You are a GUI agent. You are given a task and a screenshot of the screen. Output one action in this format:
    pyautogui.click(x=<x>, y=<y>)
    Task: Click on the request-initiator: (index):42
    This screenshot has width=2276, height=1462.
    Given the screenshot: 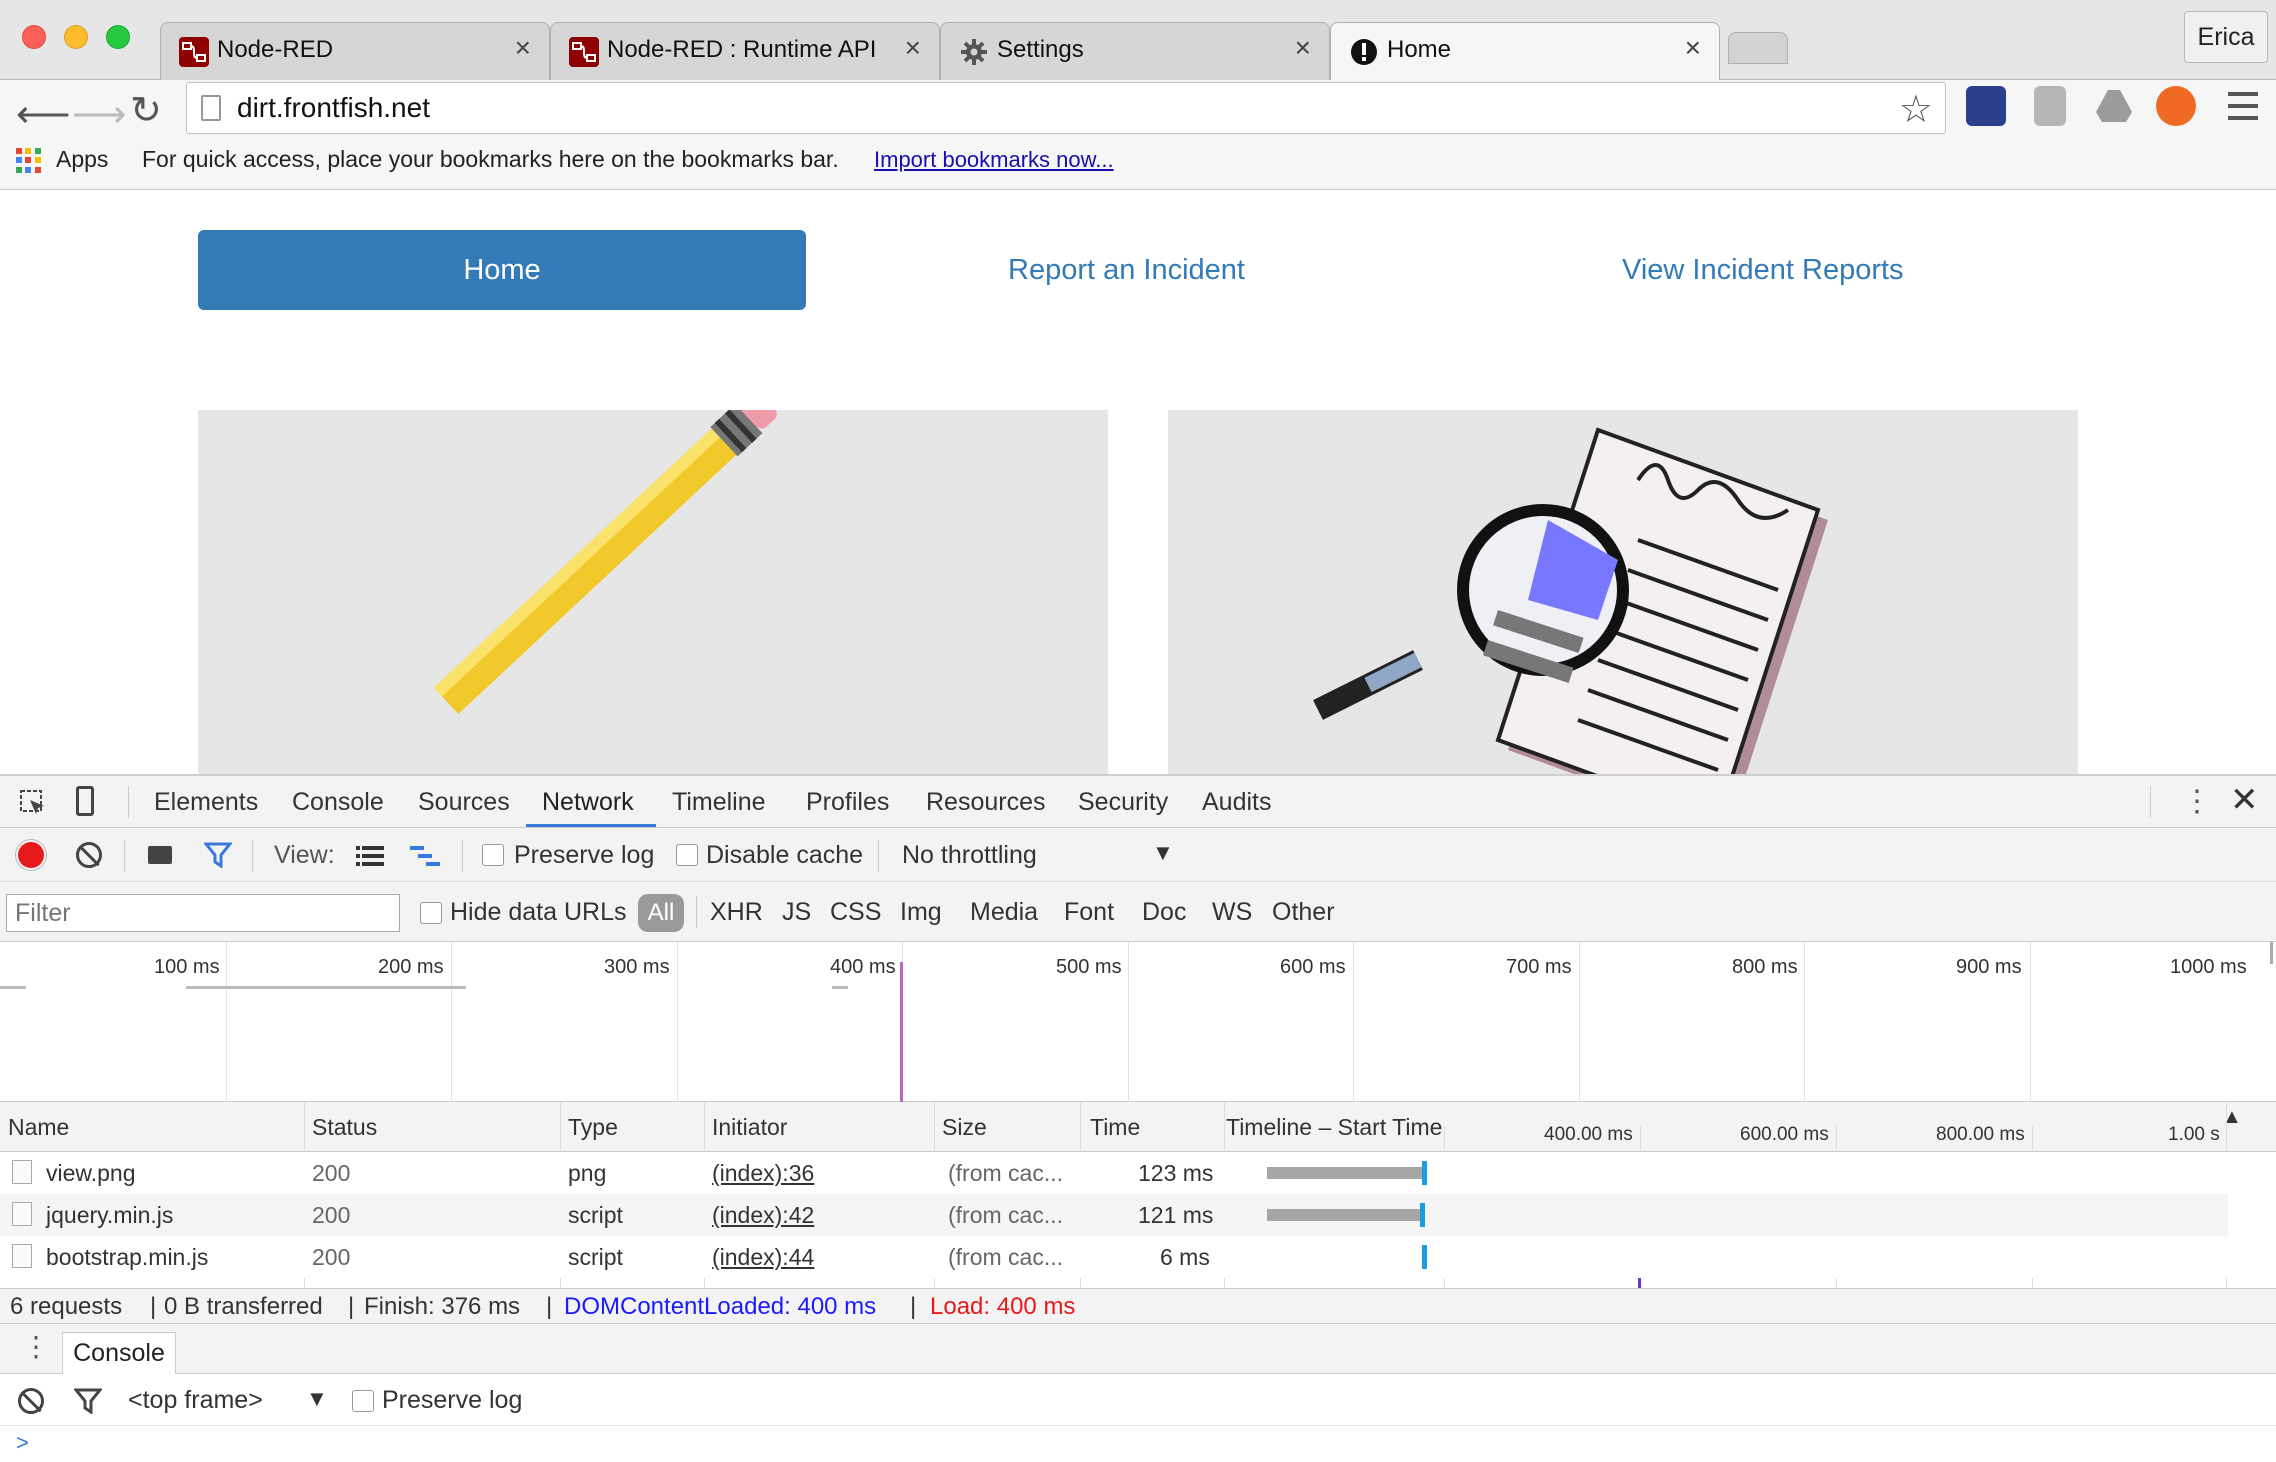 What is the action you would take?
    pyautogui.click(x=763, y=1215)
    